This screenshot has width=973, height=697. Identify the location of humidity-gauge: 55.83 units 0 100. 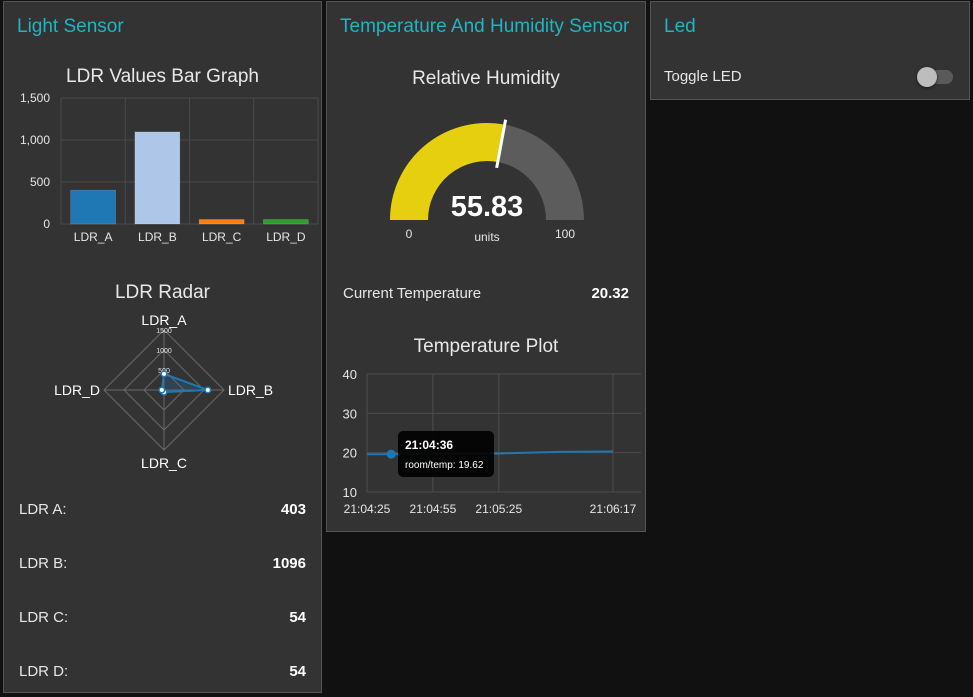
(487, 181).